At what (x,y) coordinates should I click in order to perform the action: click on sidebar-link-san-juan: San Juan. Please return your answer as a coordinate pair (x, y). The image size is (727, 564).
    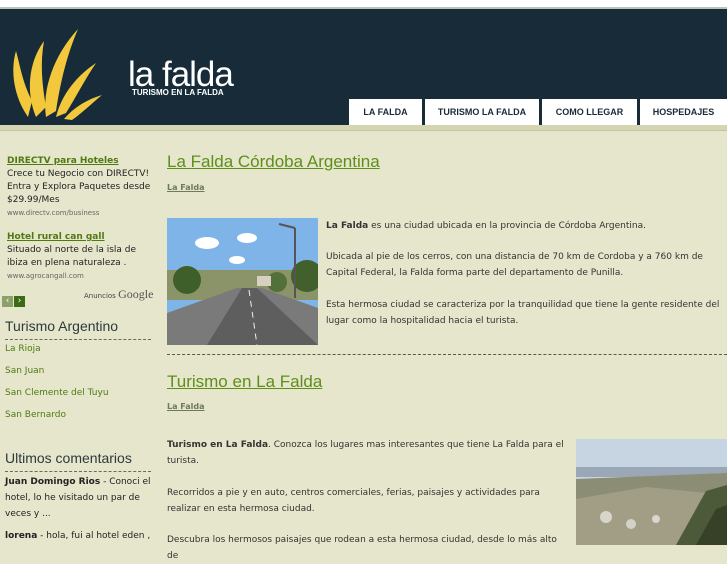
    Looking at the image, I should click on (24, 371).